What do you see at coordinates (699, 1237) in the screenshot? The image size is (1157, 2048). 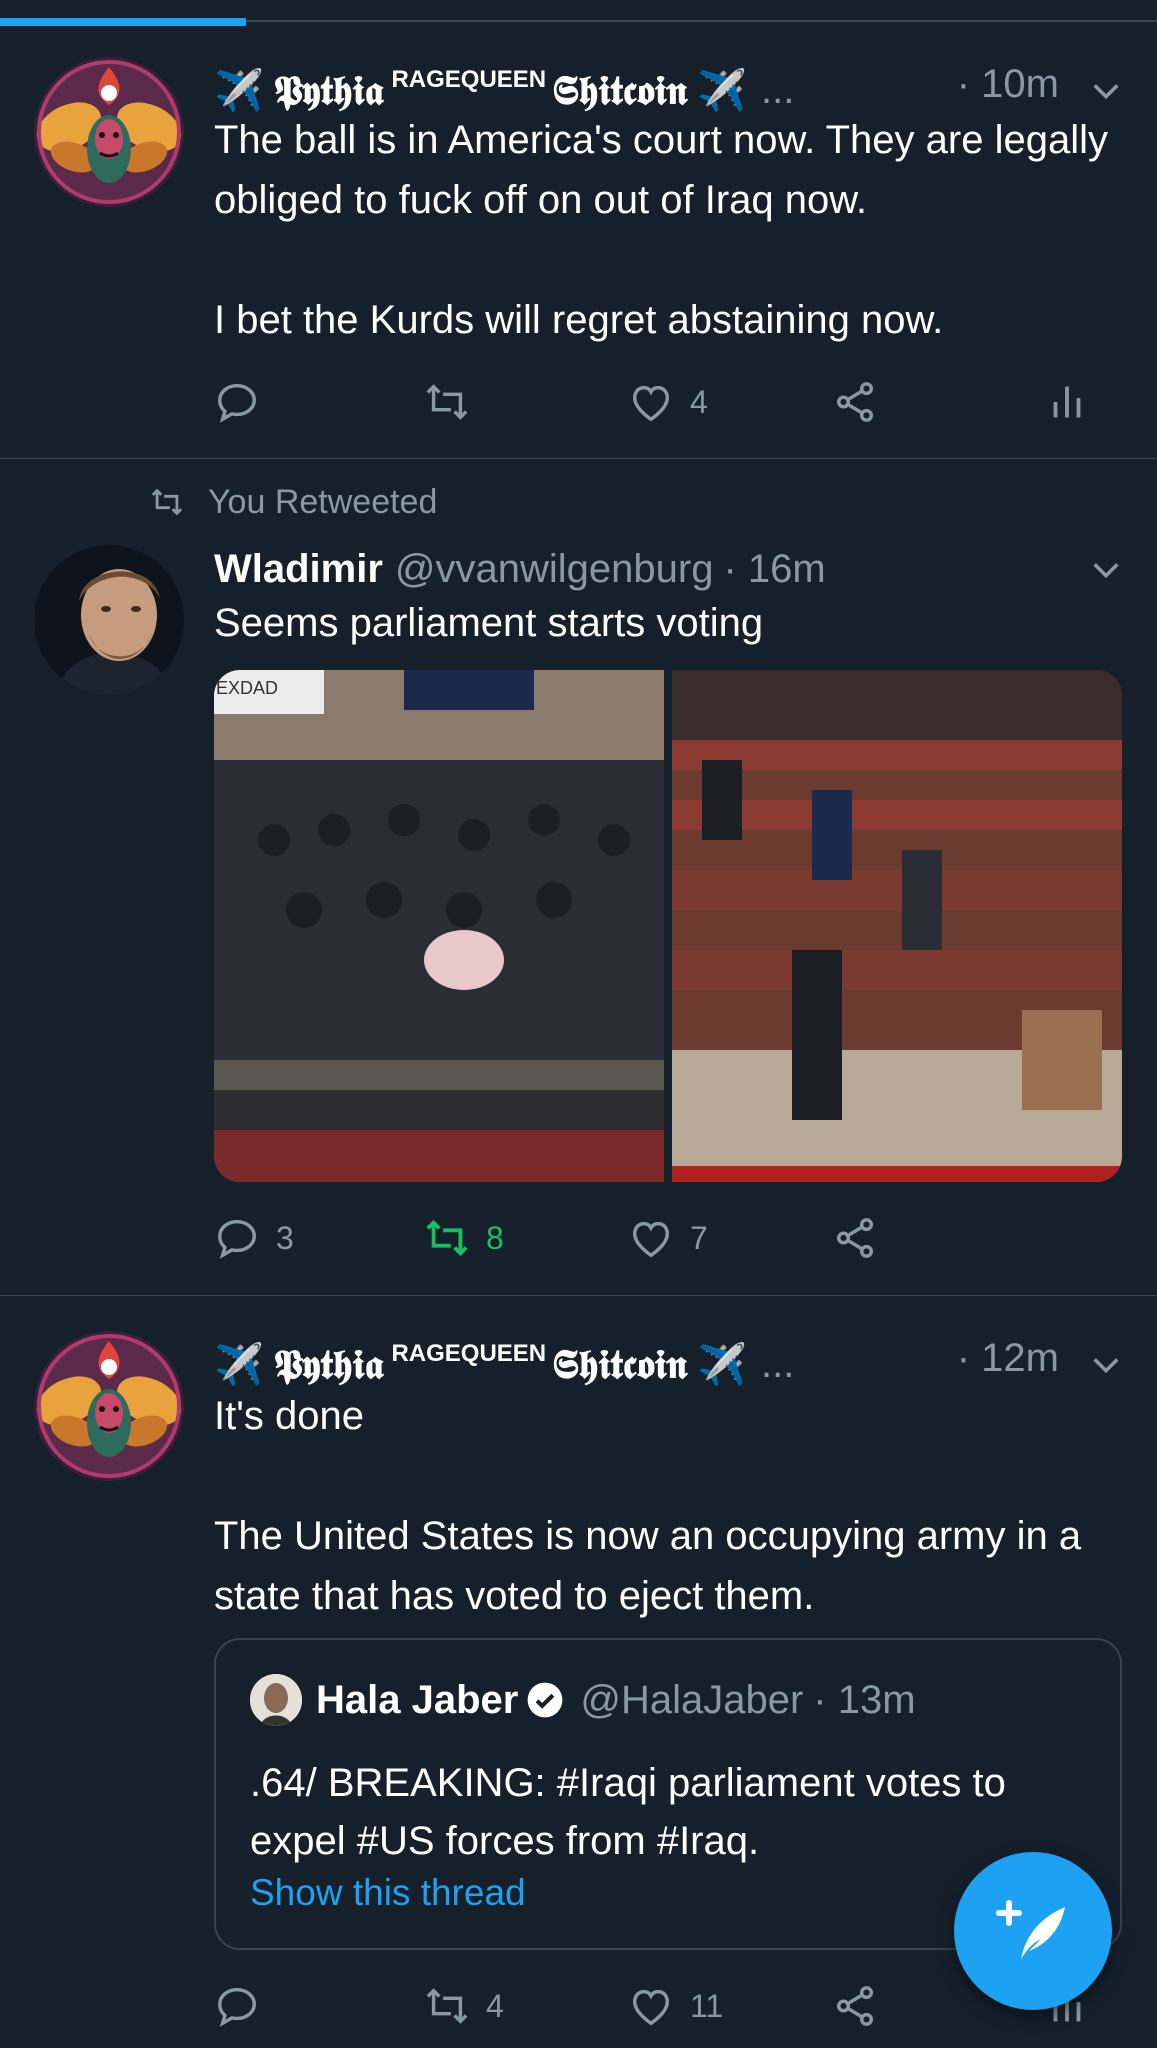 I see `like-count: 7` at bounding box center [699, 1237].